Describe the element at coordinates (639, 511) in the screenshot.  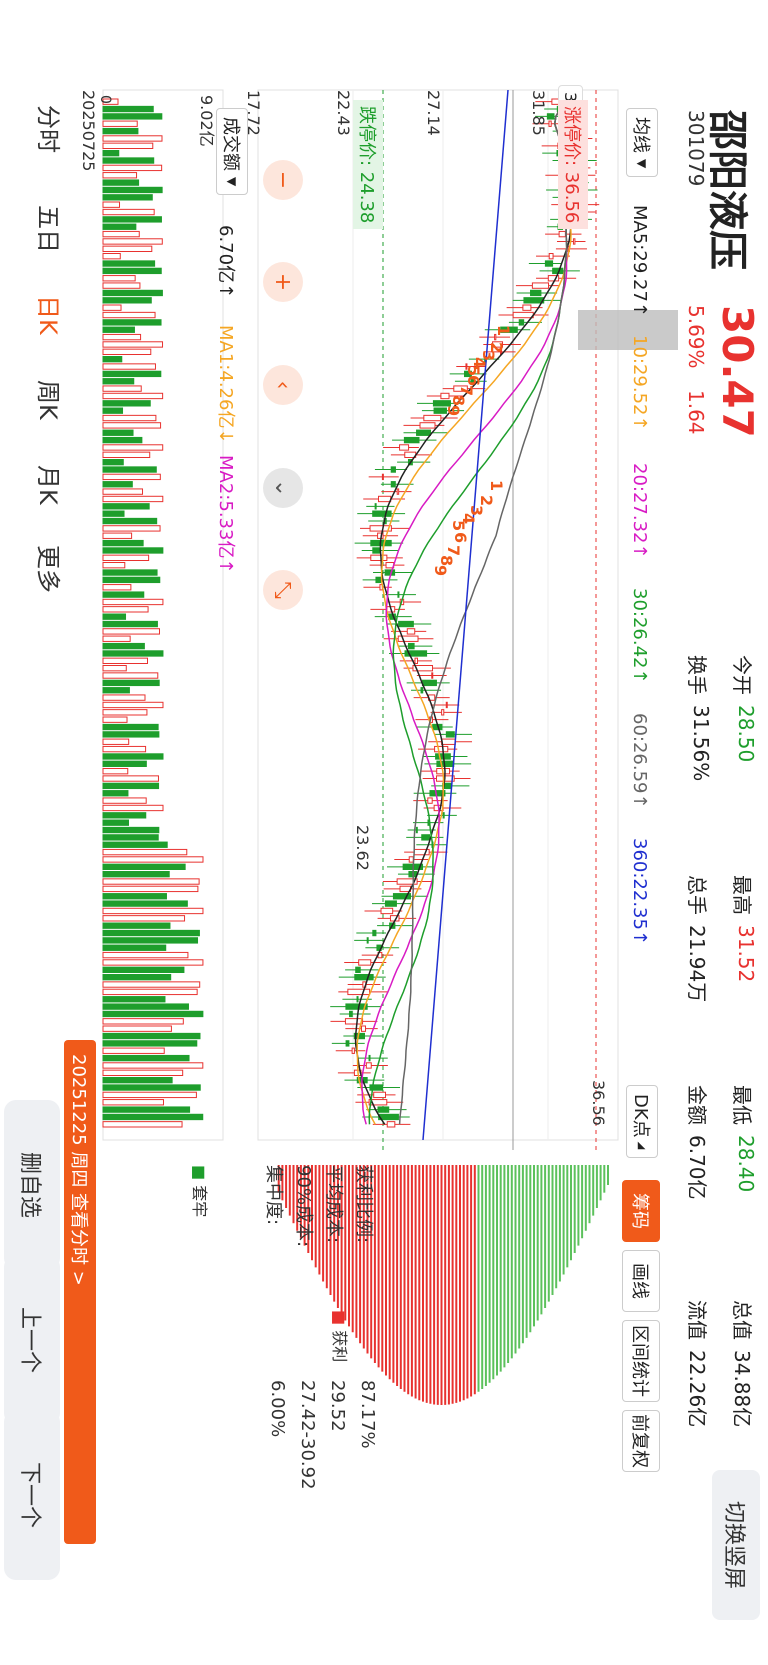
I see `ma-legend-item-2: 20:27.32↑` at that location.